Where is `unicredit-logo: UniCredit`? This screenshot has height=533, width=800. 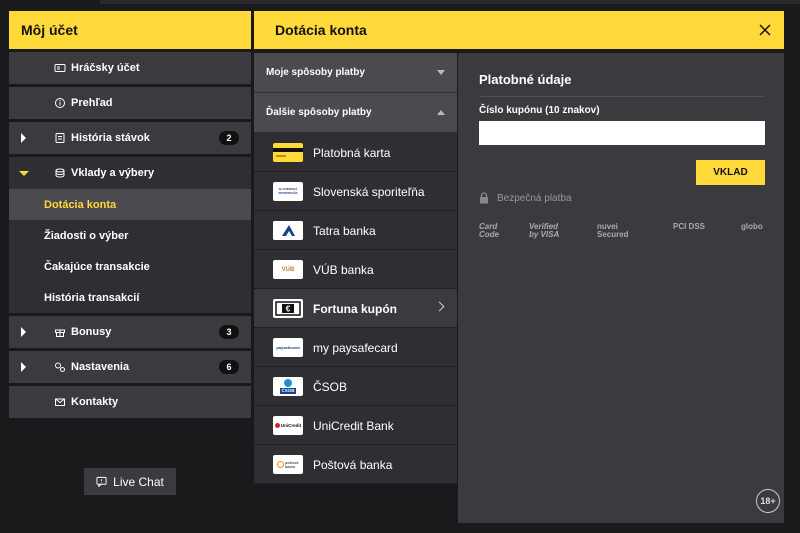 unicredit-logo: UniCredit is located at coordinates (288, 425).